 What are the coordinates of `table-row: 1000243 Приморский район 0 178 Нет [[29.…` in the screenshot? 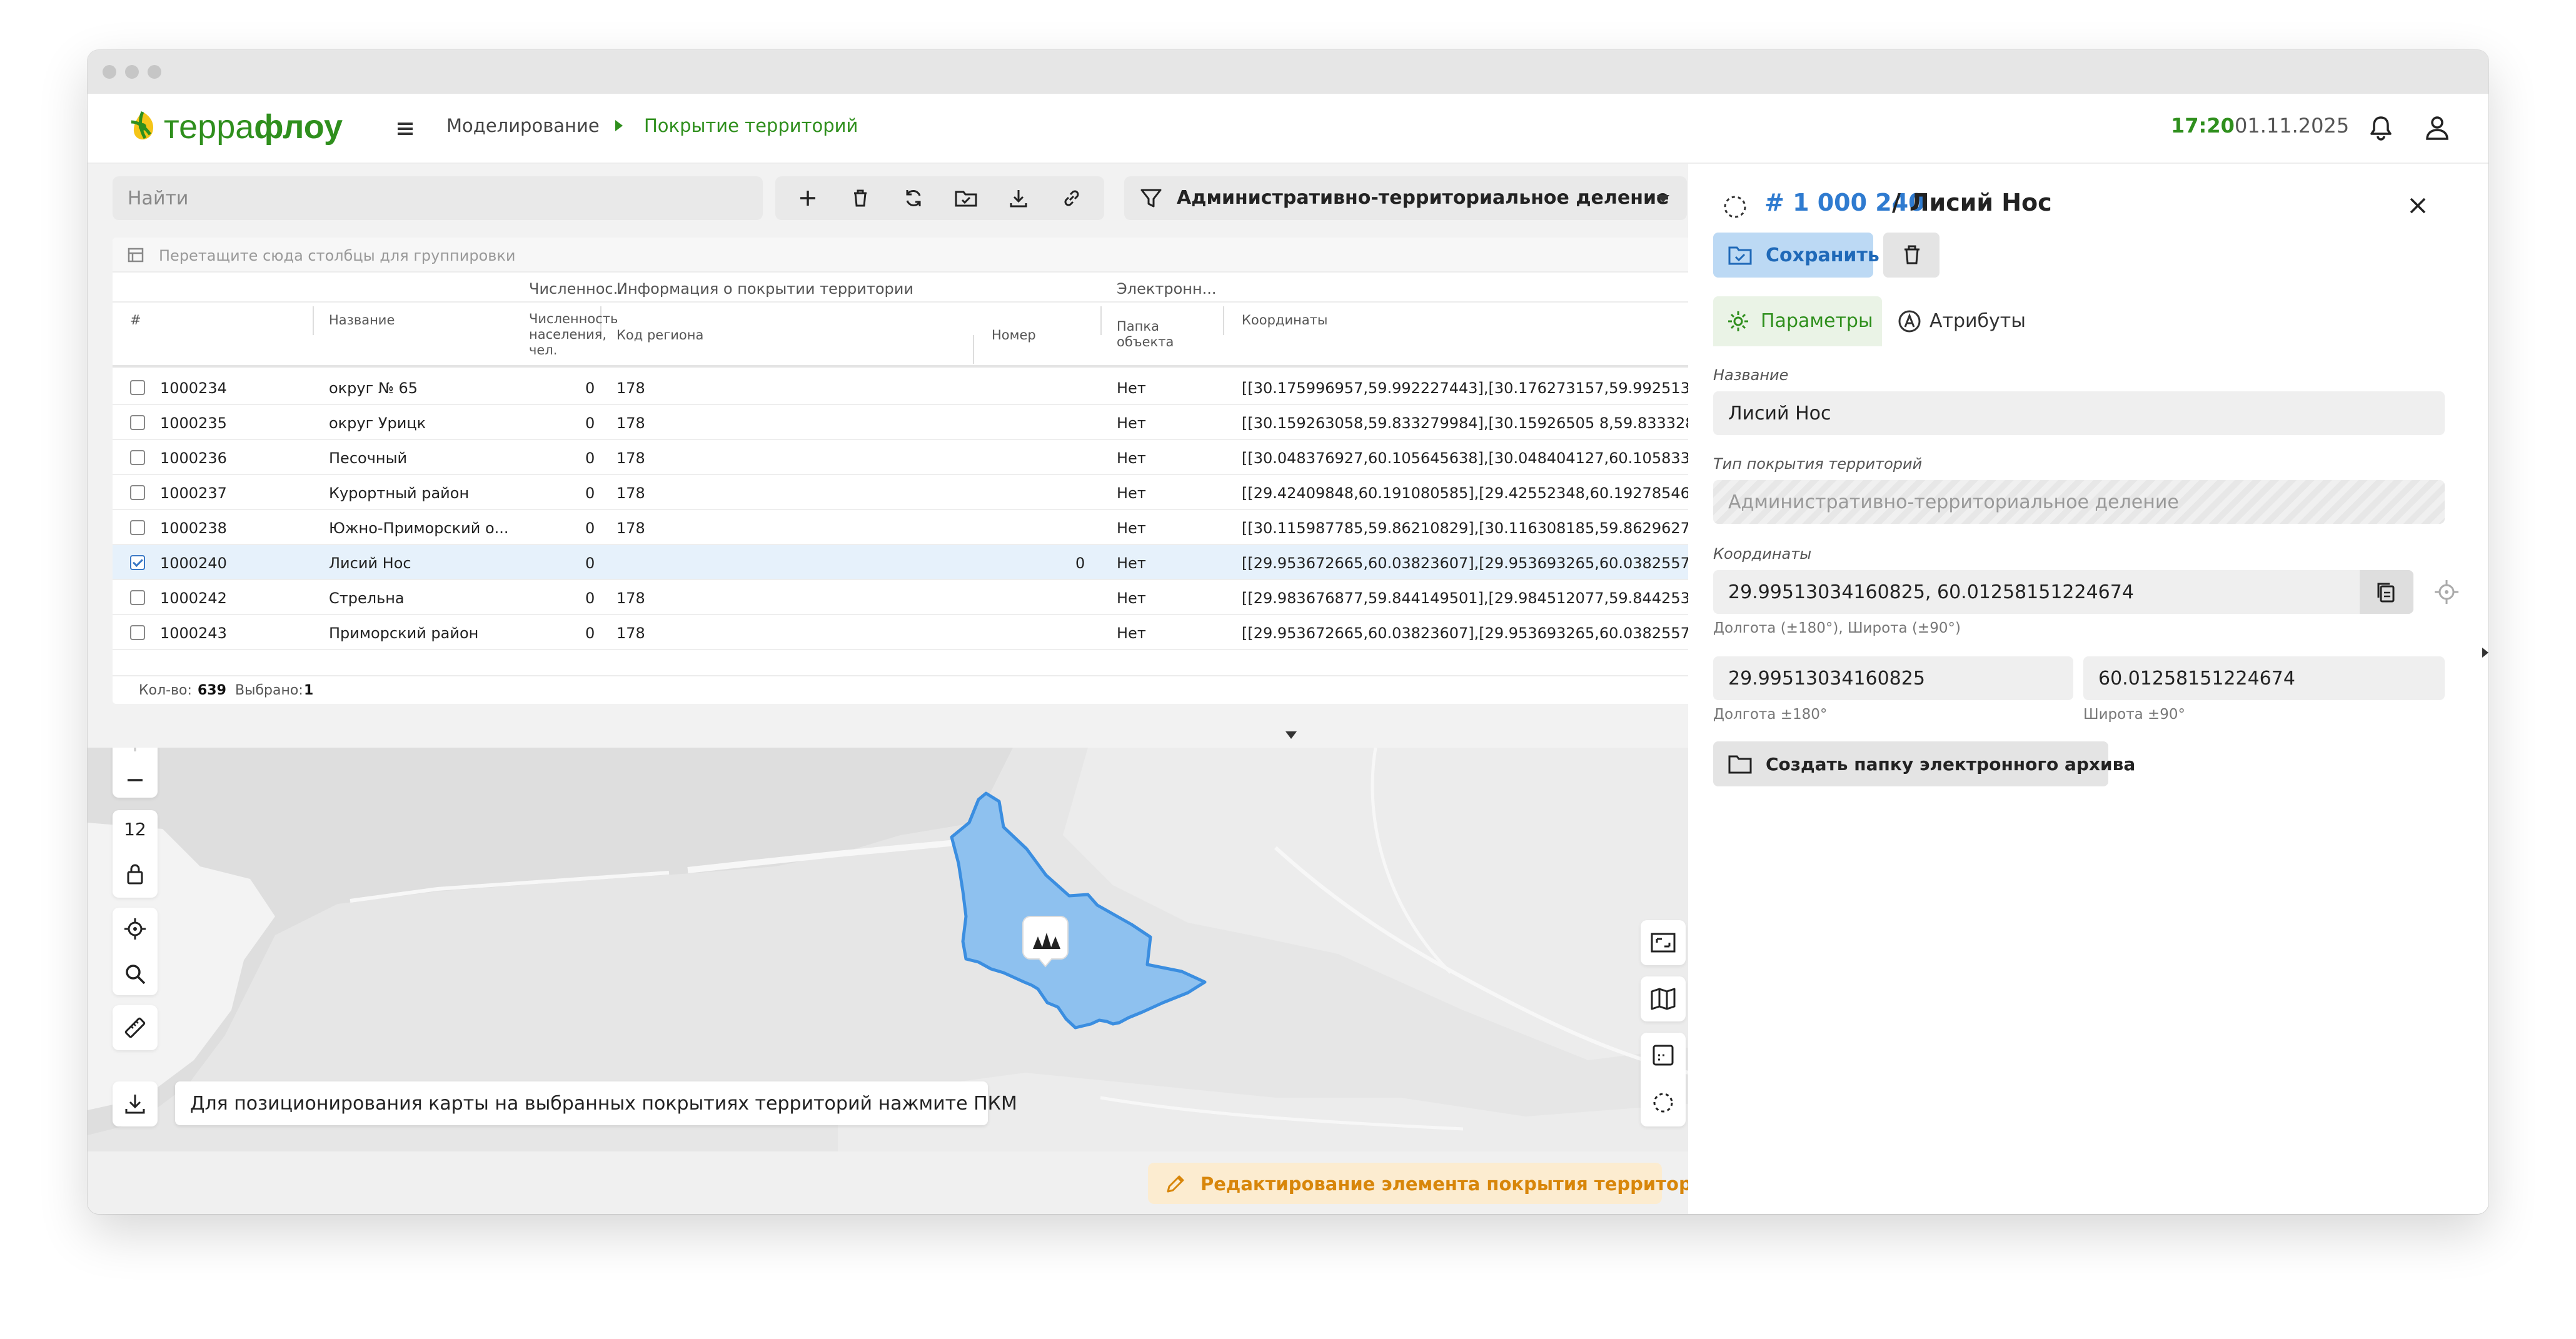 It's located at (915, 632).